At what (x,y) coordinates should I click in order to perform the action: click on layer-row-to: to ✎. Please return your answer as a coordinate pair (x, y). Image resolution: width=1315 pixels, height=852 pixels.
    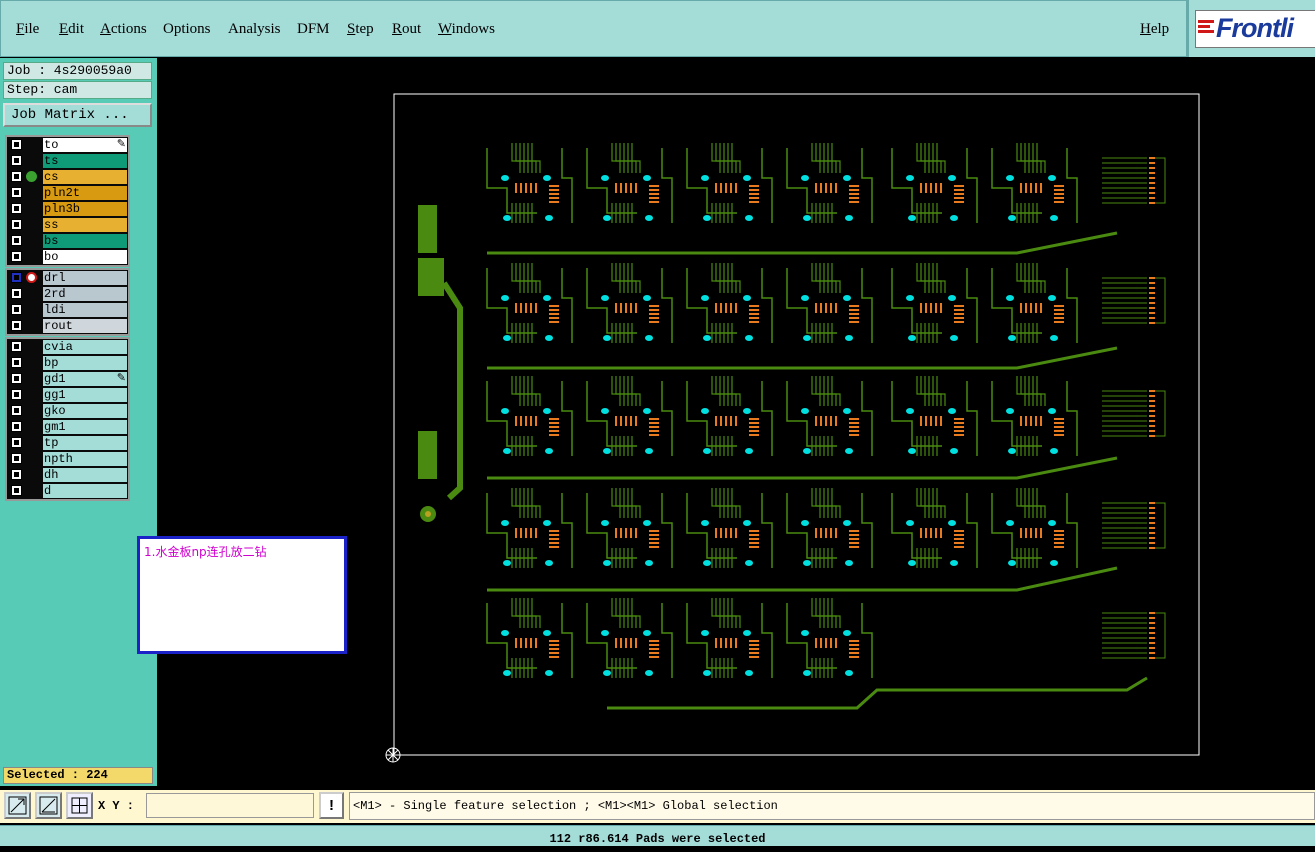
    Looking at the image, I should click on (67, 145).